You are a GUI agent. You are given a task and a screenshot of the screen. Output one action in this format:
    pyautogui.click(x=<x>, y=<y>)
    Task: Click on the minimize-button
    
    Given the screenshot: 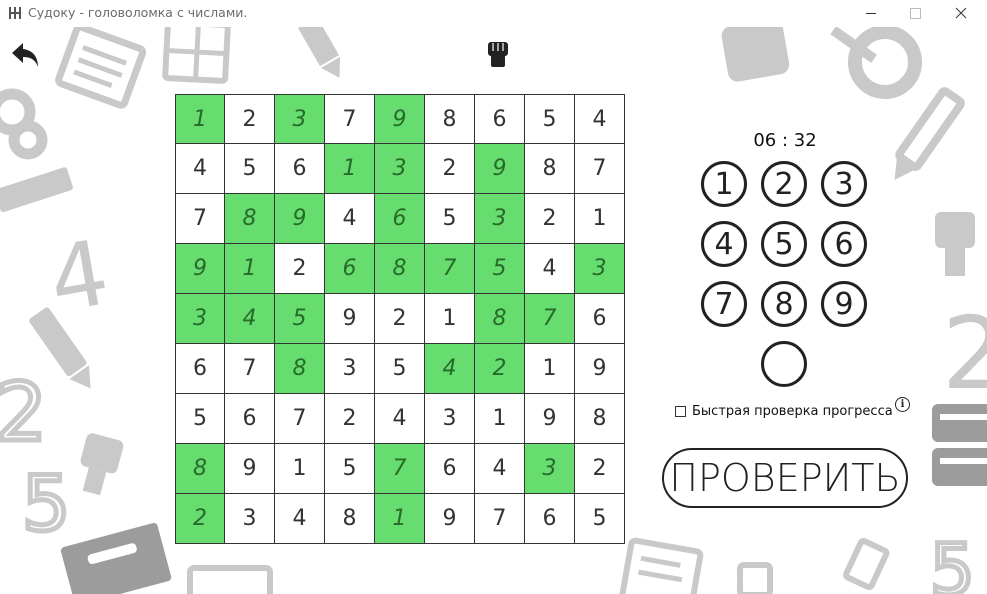 What is the action you would take?
    pyautogui.click(x=871, y=13)
    